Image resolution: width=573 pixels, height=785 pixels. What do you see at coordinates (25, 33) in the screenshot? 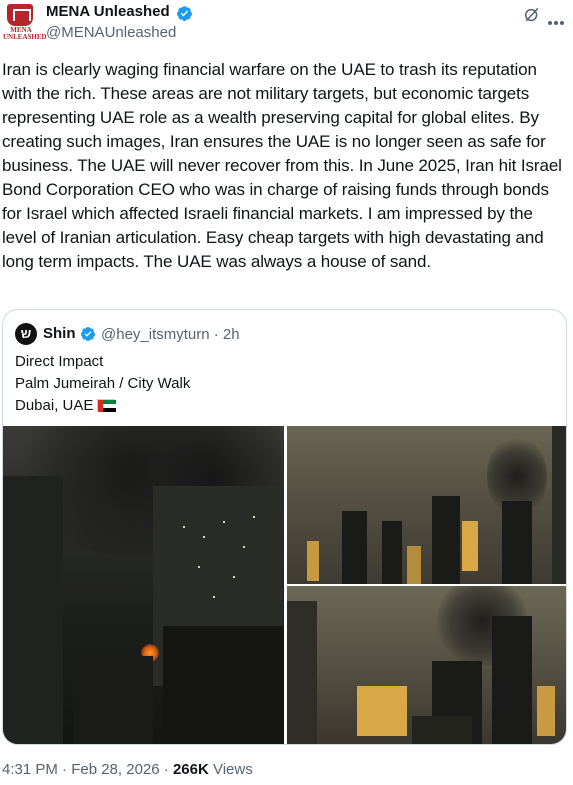
I see `avatar-logo-text: MENA UNLEASHED` at bounding box center [25, 33].